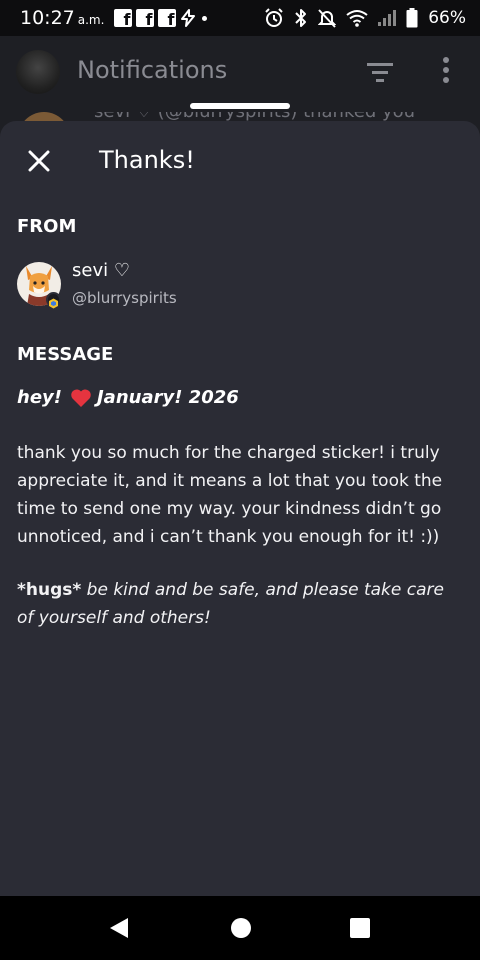 Image resolution: width=480 pixels, height=960 pixels. I want to click on status-ampm: a.m., so click(91, 20).